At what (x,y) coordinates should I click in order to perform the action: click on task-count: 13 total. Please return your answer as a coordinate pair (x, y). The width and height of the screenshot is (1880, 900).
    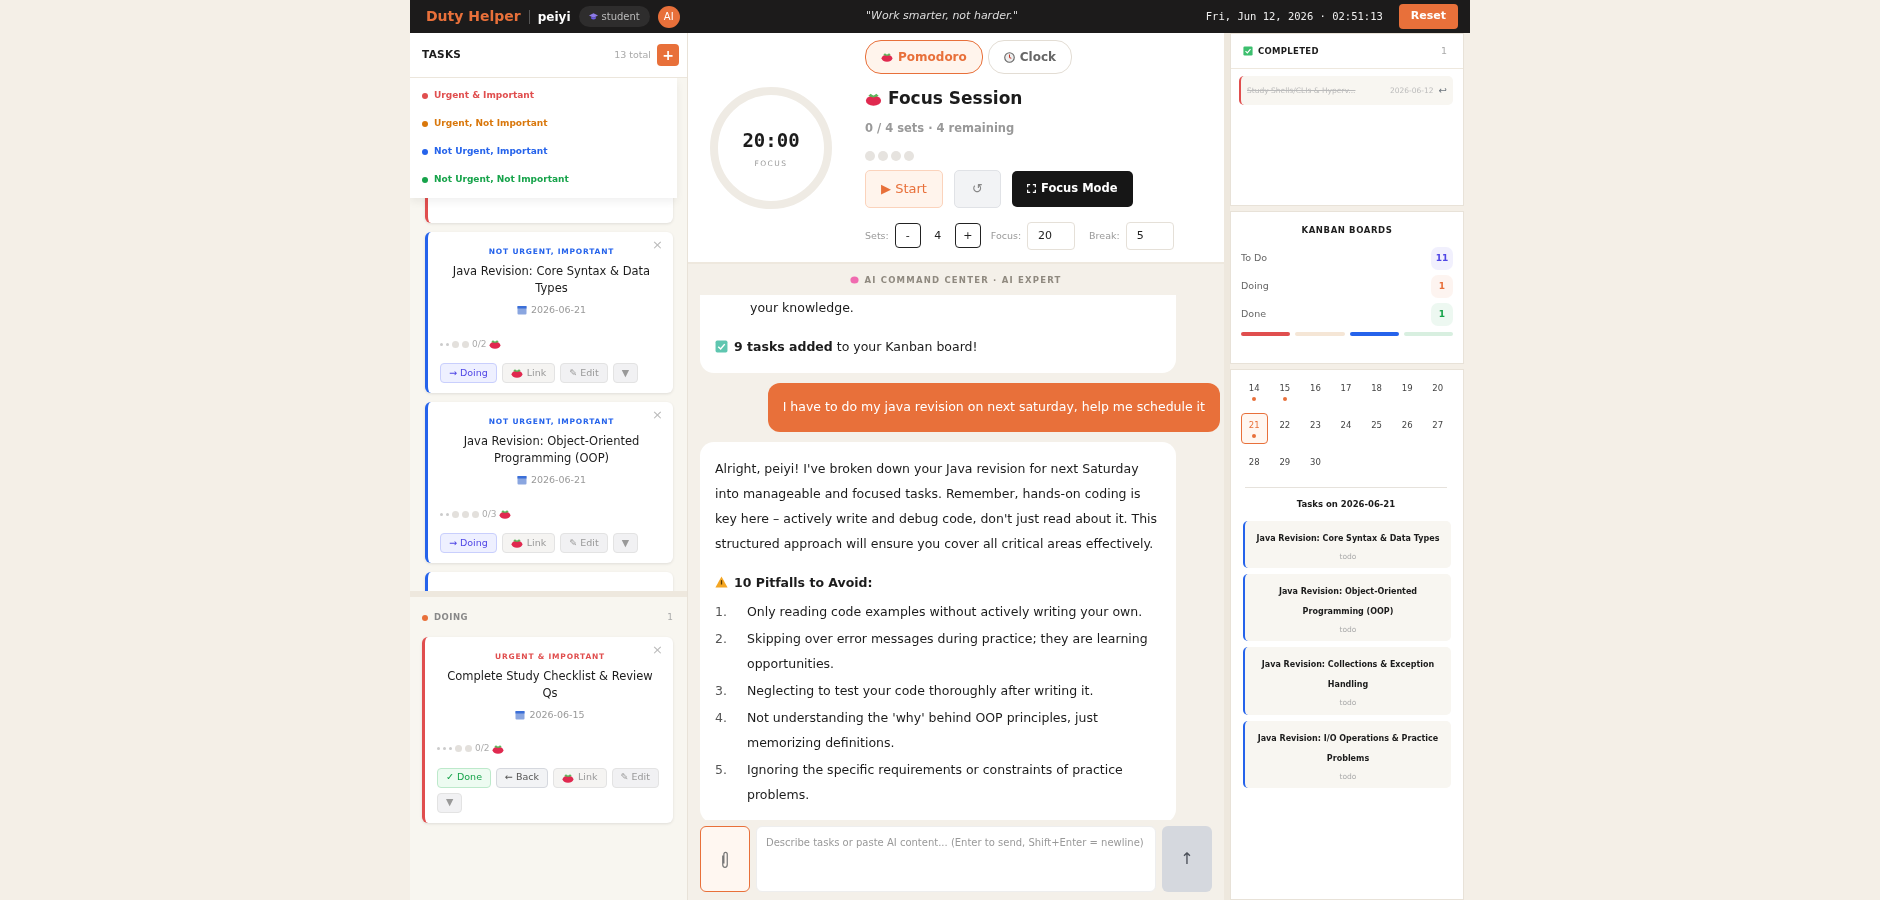
    Looking at the image, I should click on (632, 54).